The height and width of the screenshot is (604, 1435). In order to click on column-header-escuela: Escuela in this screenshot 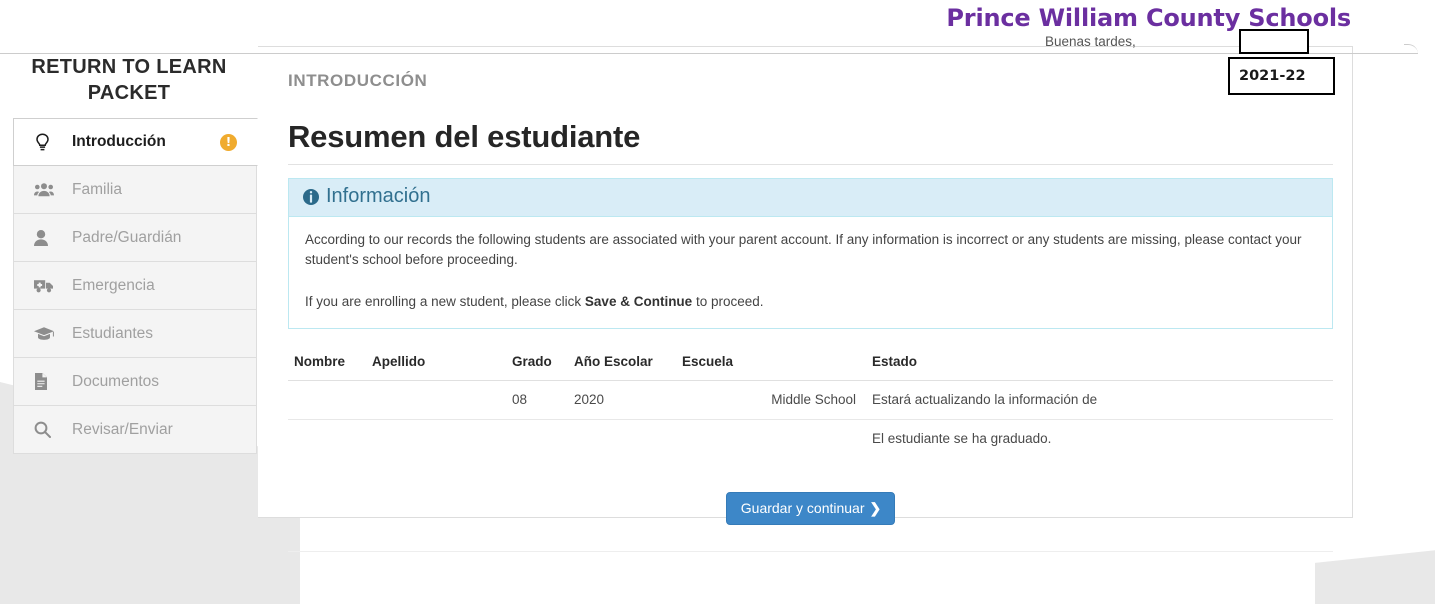, I will do `click(771, 365)`.